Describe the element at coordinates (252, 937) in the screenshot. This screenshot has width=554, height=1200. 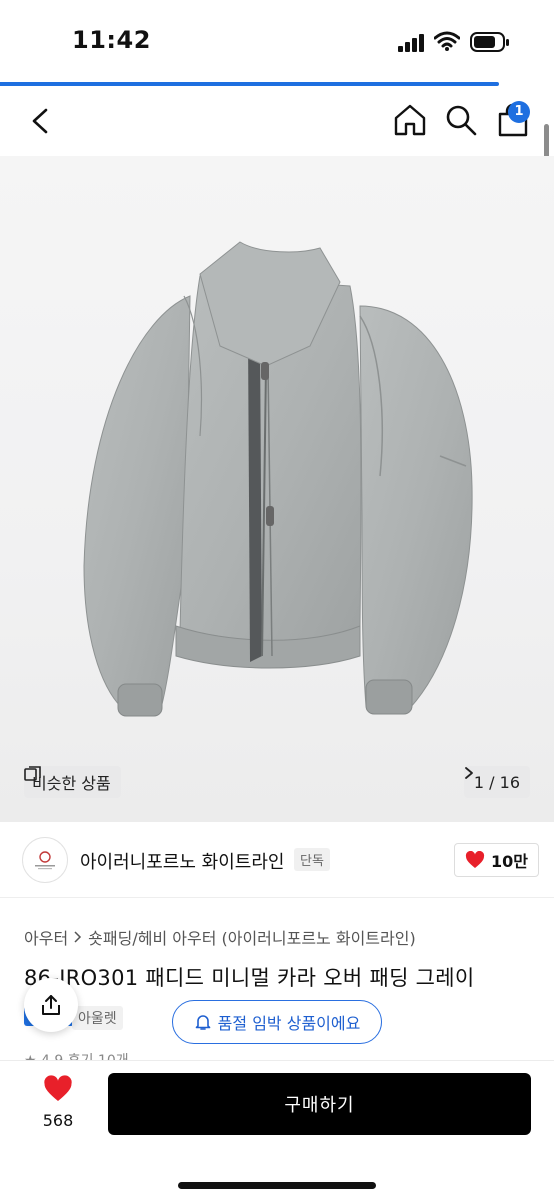
I see `breadcrumb-item: 숏패딩/헤비 아우터 (아이러니포르노 화이트라인)` at that location.